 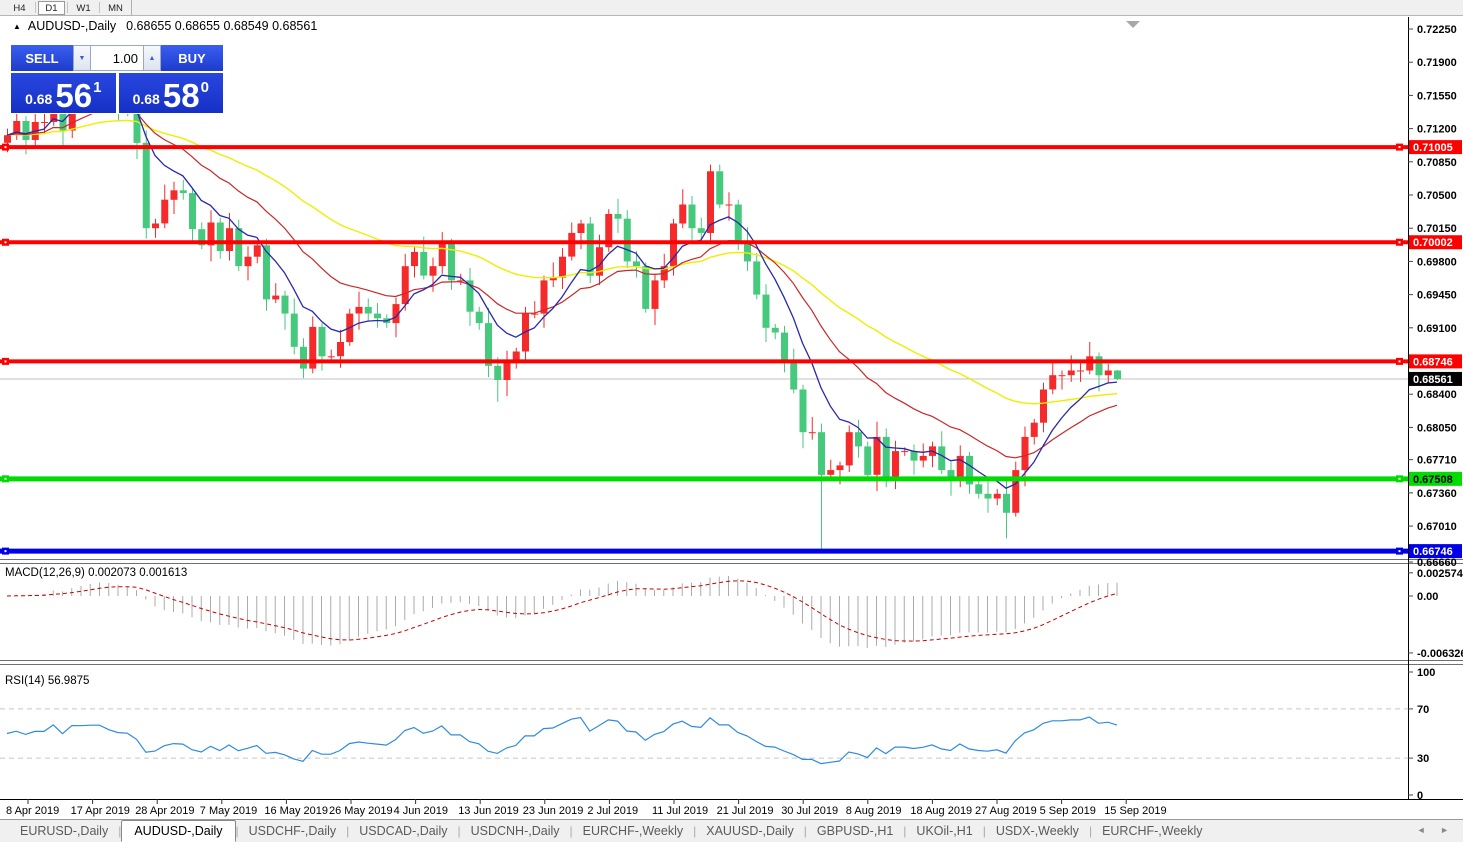 What do you see at coordinates (293, 831) in the screenshot?
I see `chart-tab-usdchf-daily: USDCHF-,Daily` at bounding box center [293, 831].